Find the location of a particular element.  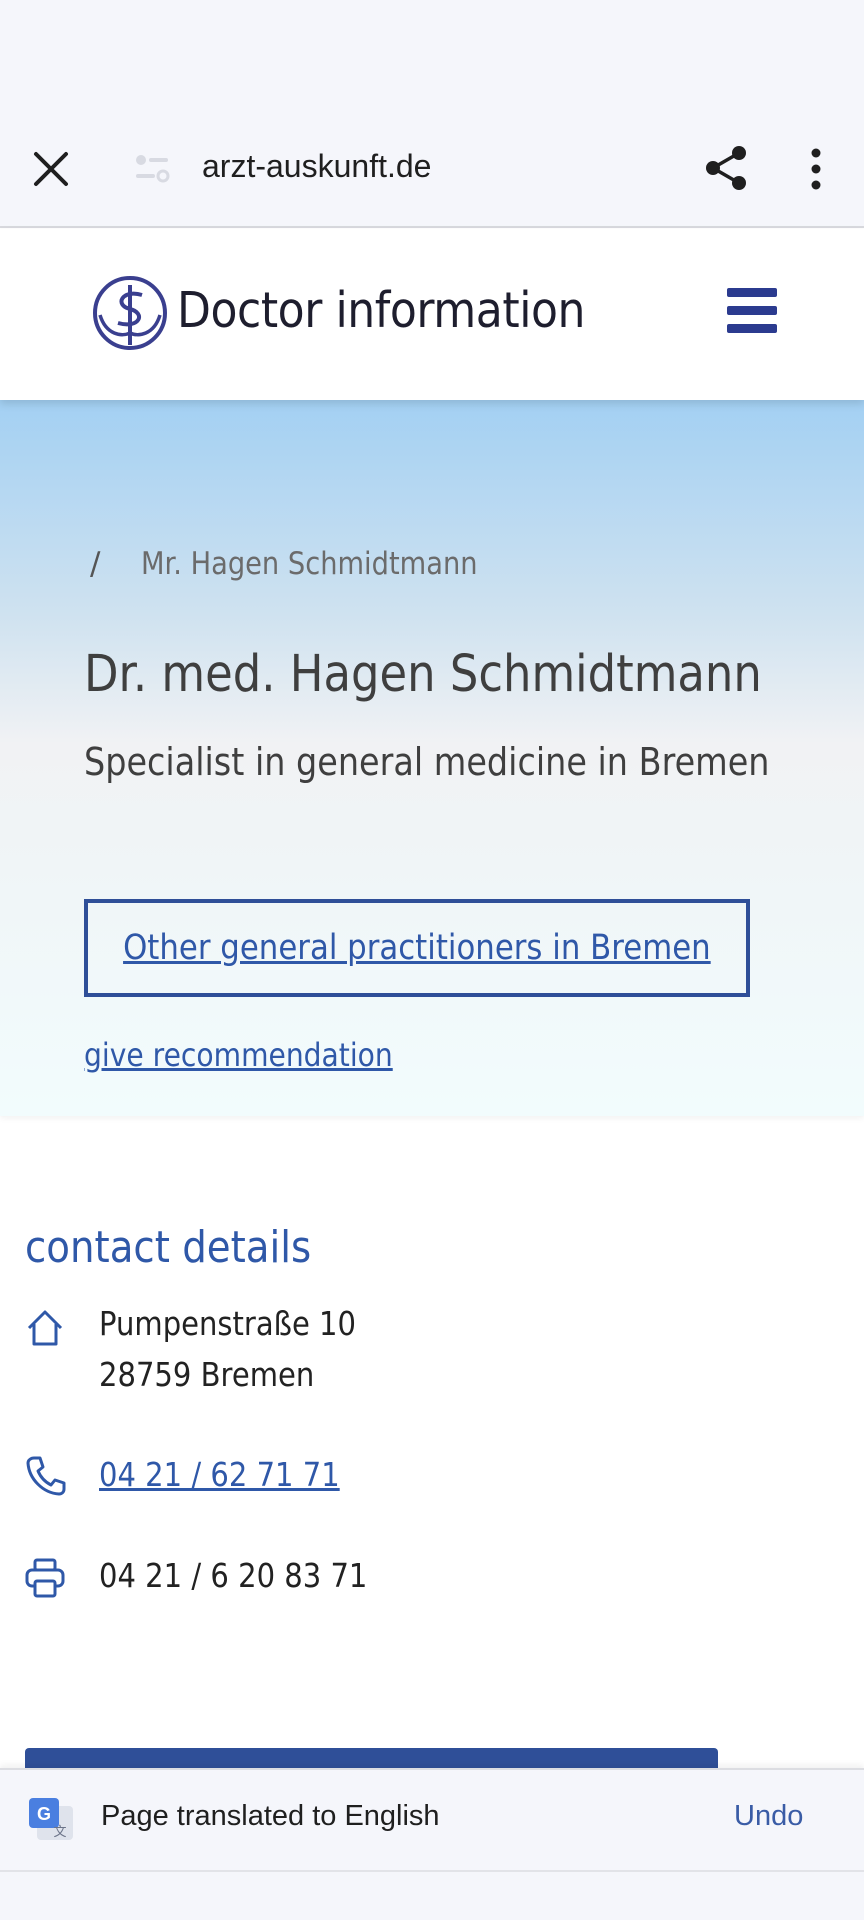

menu-icon is located at coordinates (752, 311).